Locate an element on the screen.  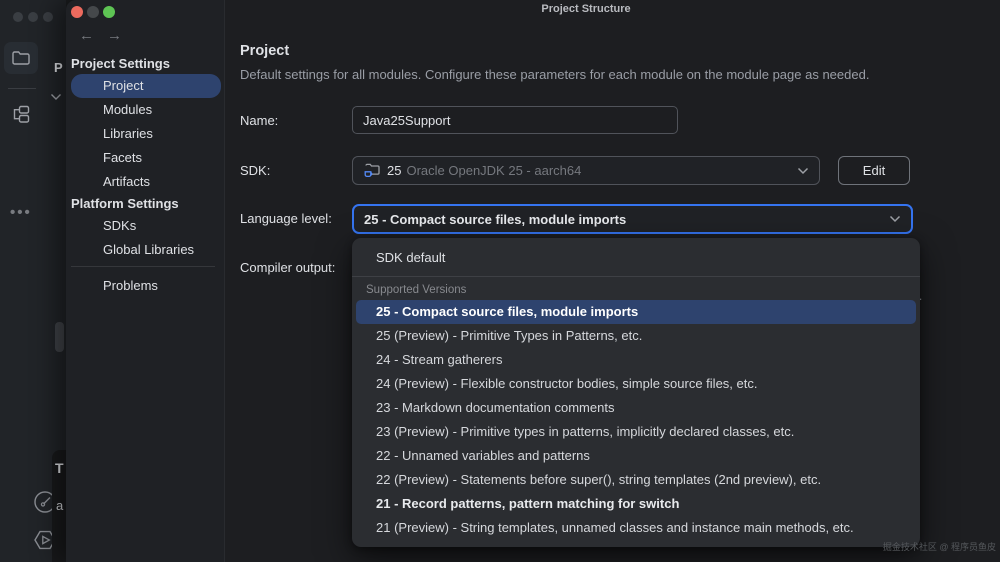
dropdown-item-sdk-default: SDK default is located at coordinates (636, 257).